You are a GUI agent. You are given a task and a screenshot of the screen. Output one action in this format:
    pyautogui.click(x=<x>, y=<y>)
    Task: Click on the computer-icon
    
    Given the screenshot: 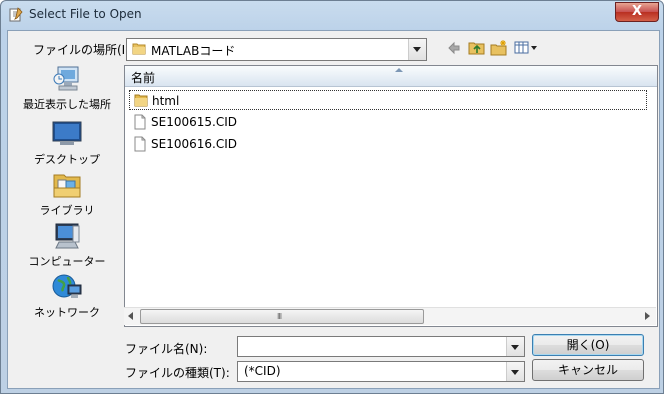 What is the action you would take?
    pyautogui.click(x=67, y=236)
    